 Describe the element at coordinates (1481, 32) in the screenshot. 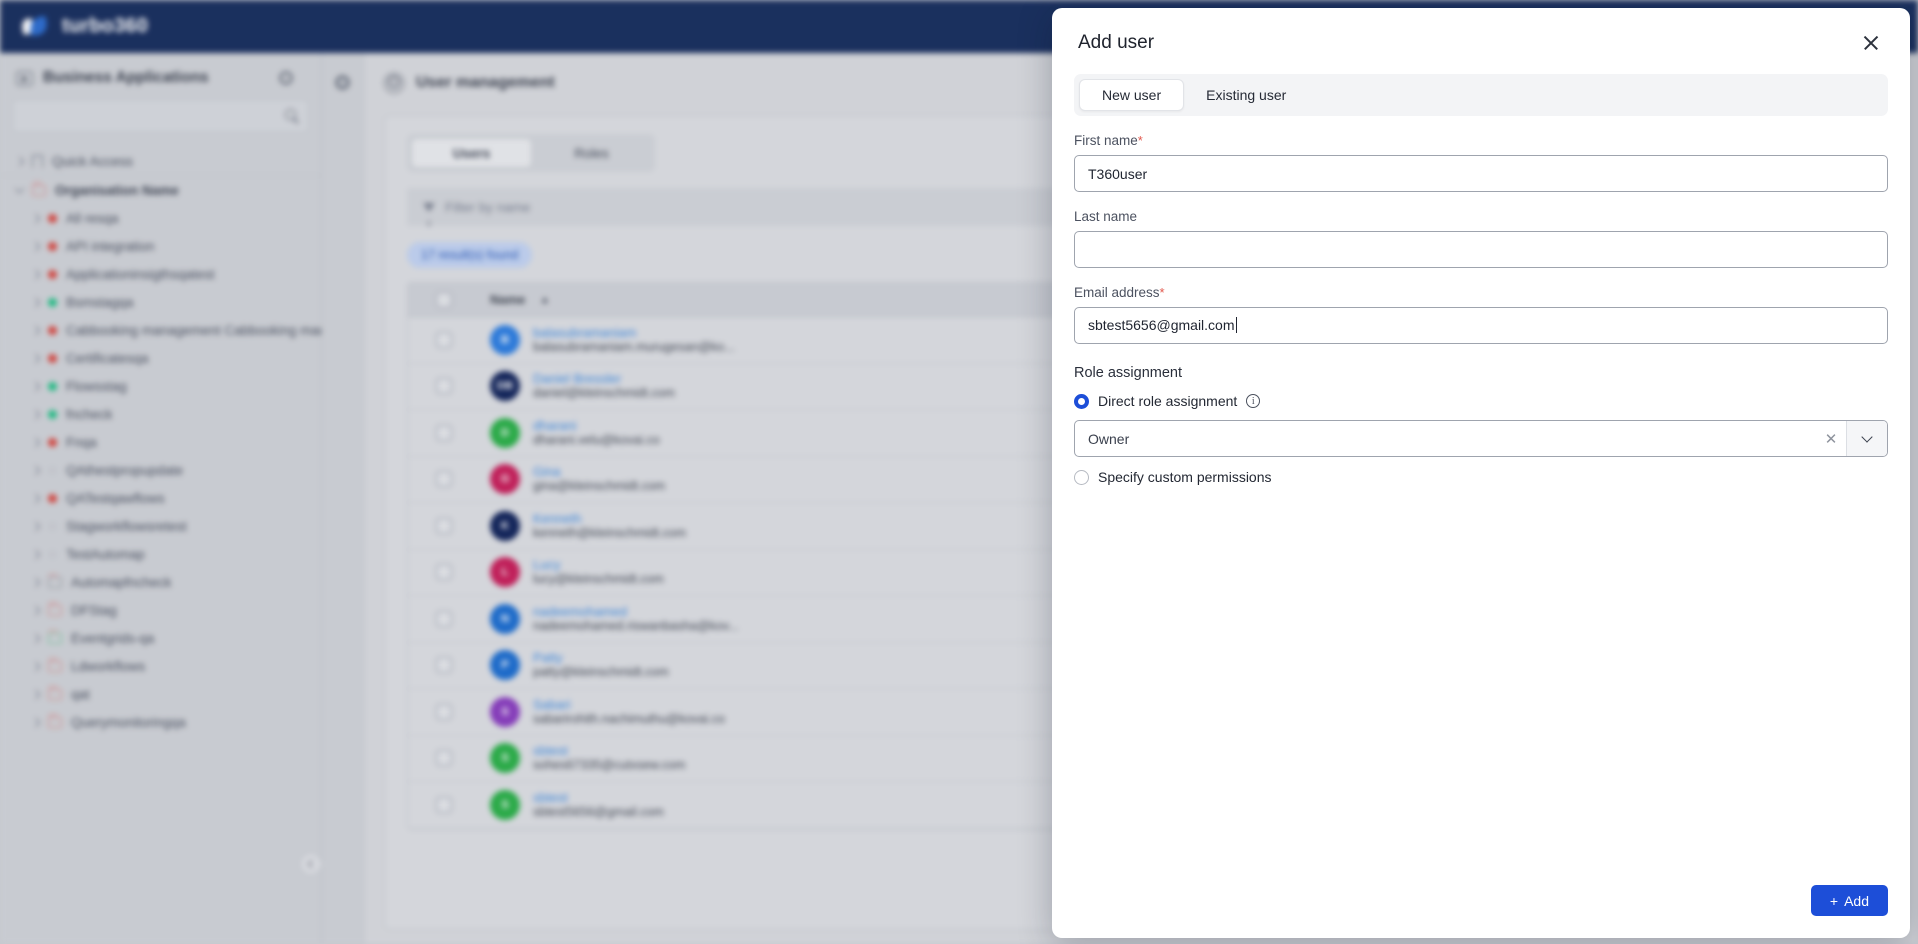

I see `dialog-header: Add user` at that location.